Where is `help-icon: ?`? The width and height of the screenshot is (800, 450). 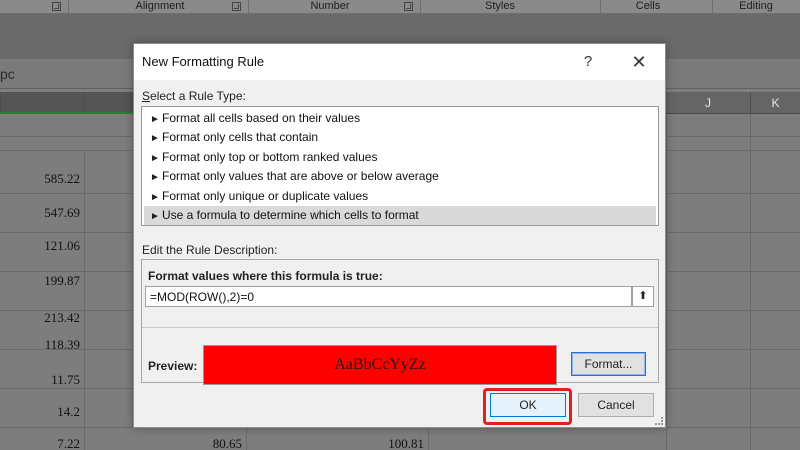
help-icon: ? is located at coordinates (588, 62).